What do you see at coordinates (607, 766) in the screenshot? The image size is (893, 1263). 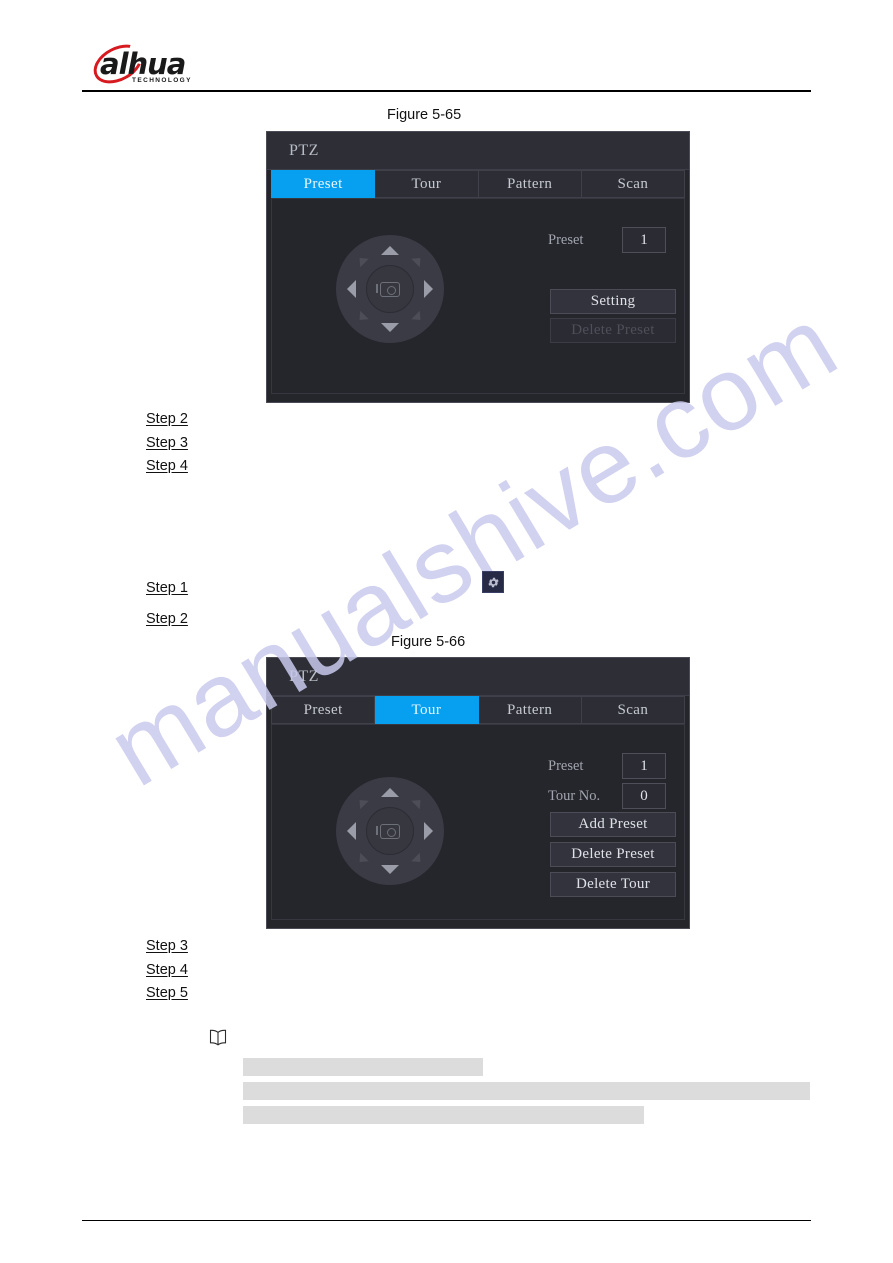 I see `preset-field-row-2: Preset 1` at bounding box center [607, 766].